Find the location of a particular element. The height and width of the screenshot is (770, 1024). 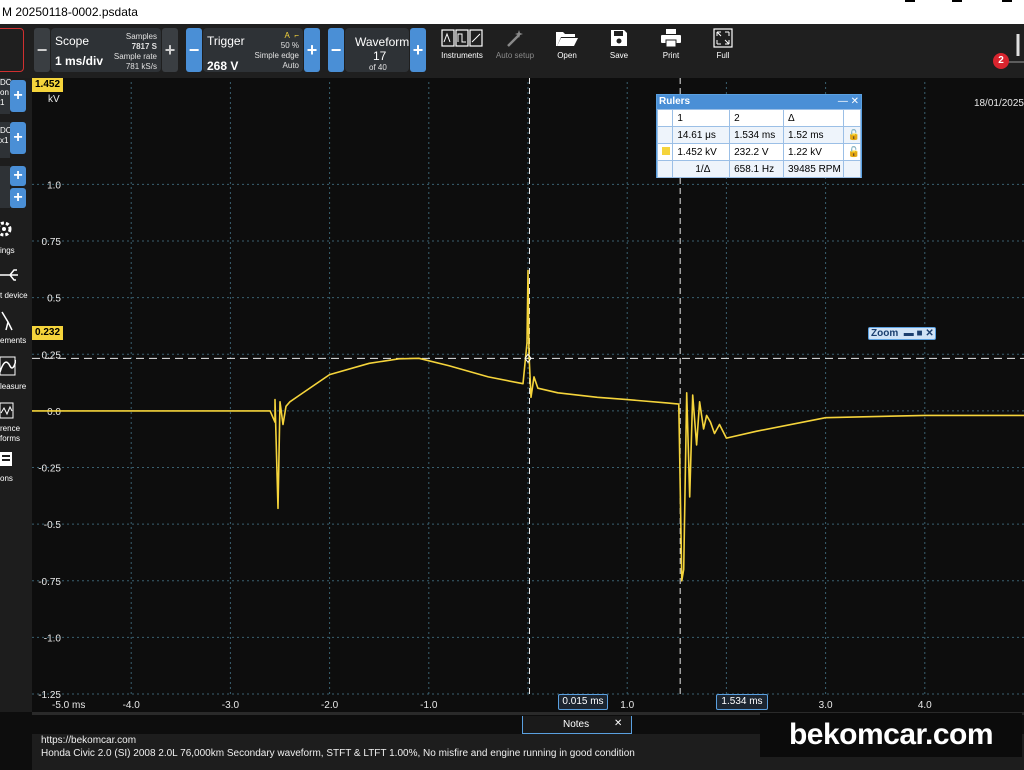

zoom-overview-widget: Zoom ▬ ■ ✕ is located at coordinates (902, 333).